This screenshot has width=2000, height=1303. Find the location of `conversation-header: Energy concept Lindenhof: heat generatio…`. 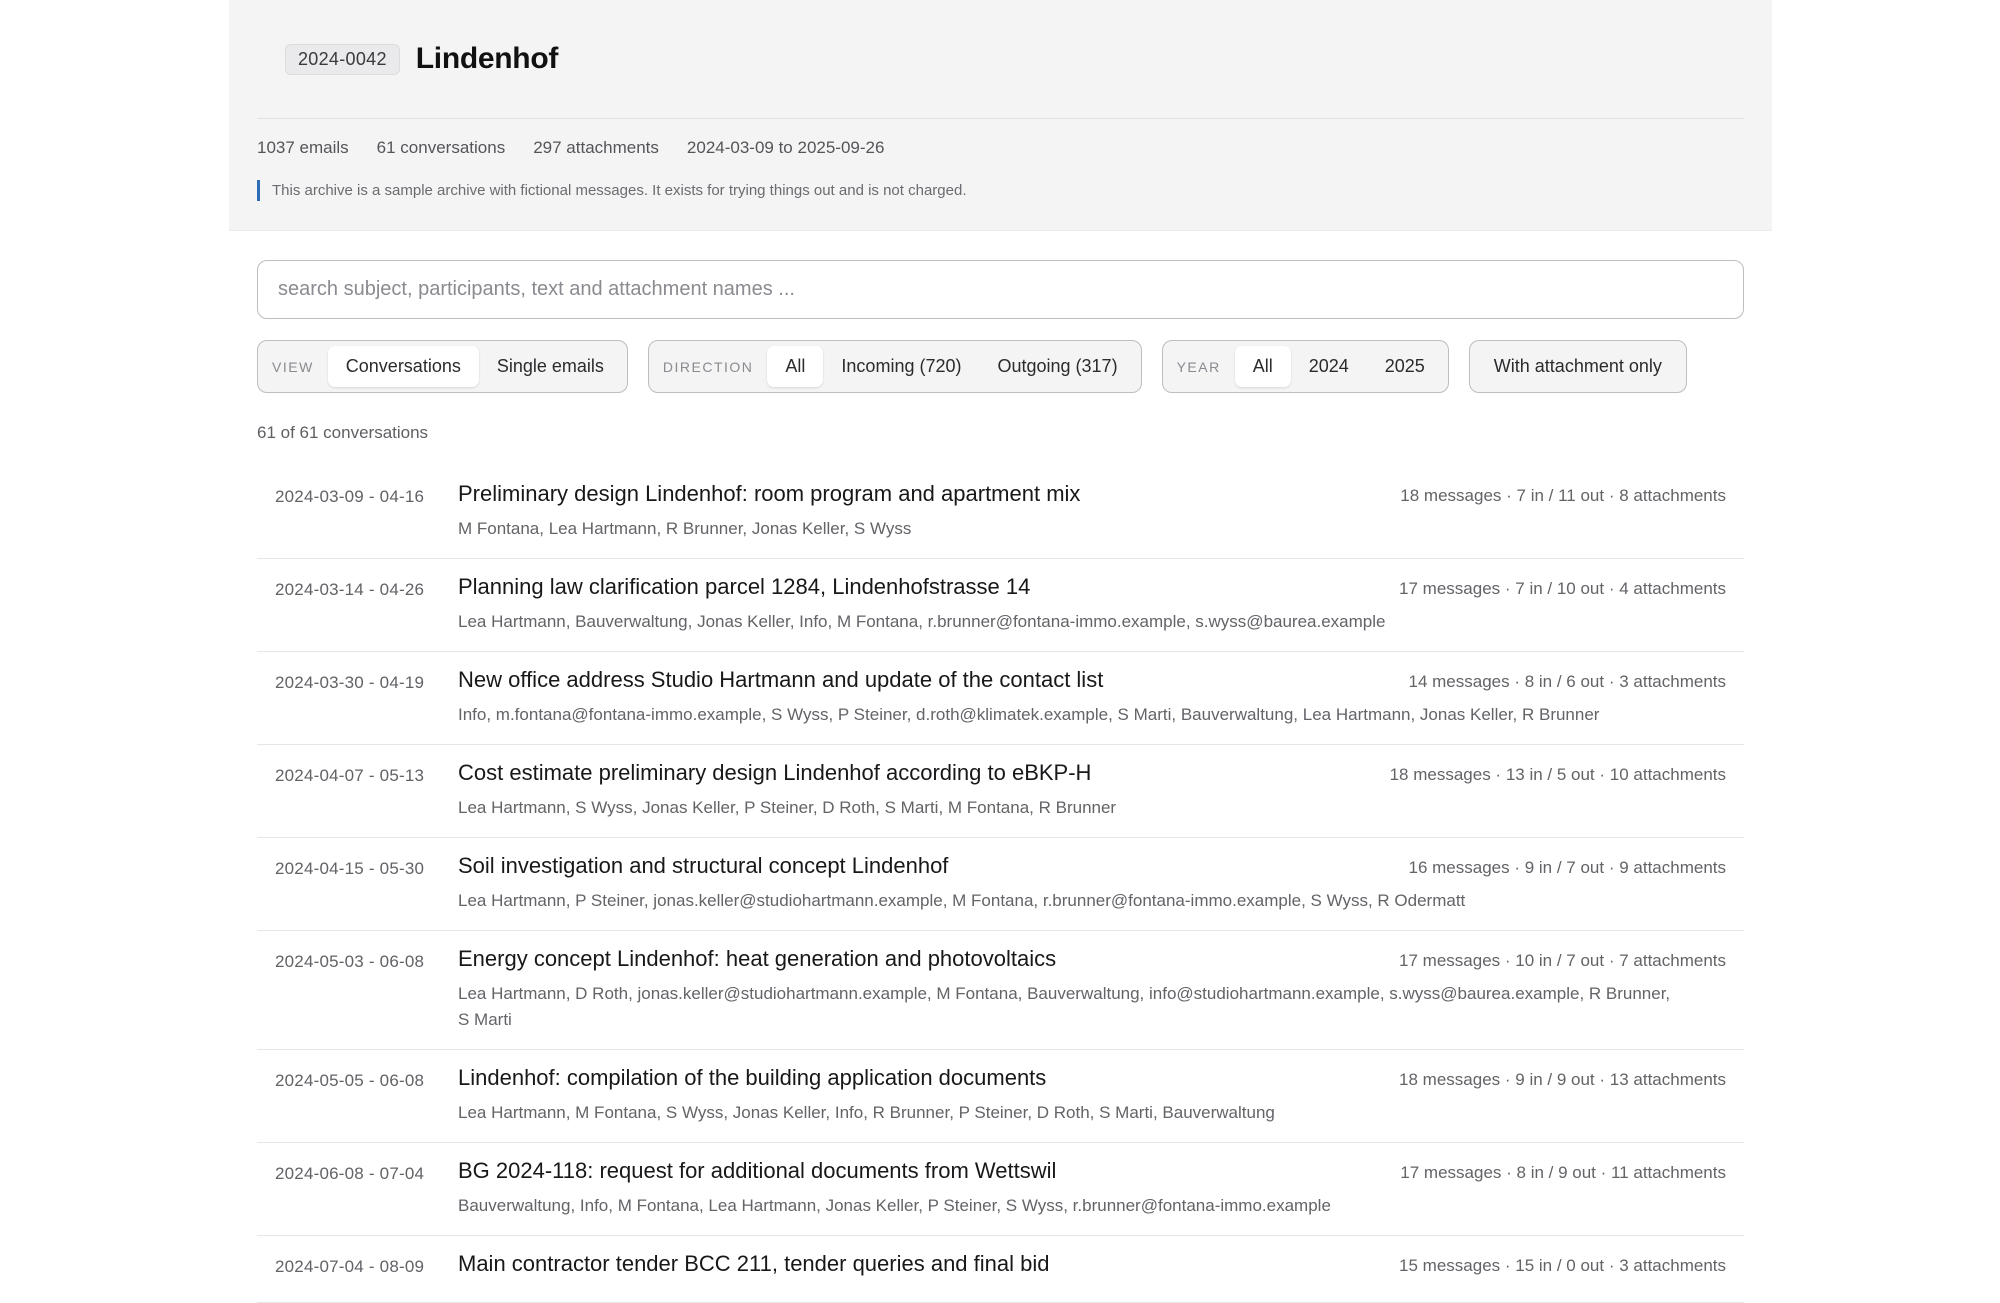

conversation-header: Energy concept Lindenhof: heat generatio… is located at coordinates (1092, 959).